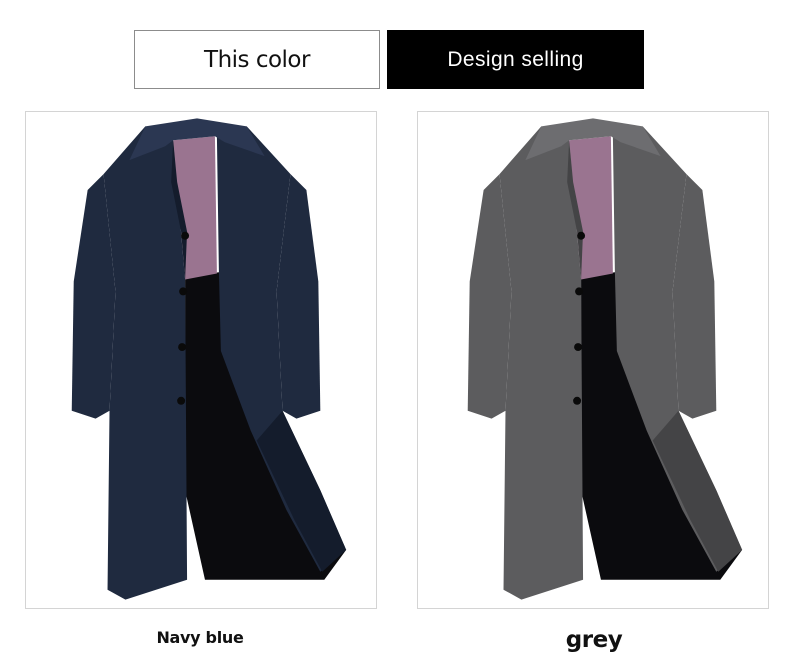  I want to click on tab-design-selling-label: Design selling, so click(515, 59).